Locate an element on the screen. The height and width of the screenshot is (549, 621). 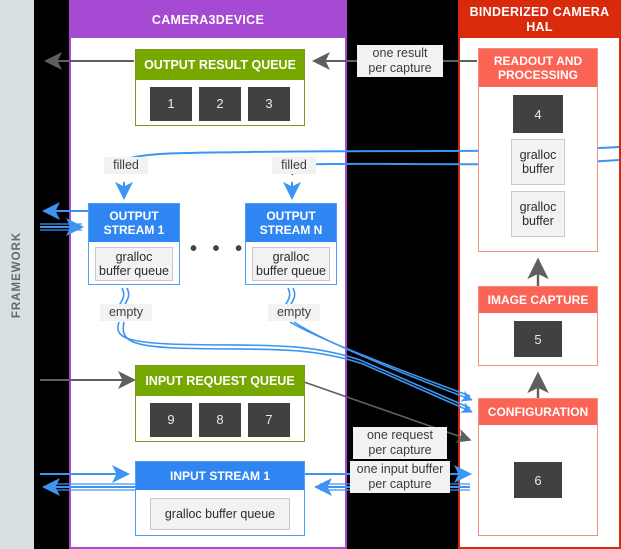
label-empty-1: empty is located at coordinates (126, 312).